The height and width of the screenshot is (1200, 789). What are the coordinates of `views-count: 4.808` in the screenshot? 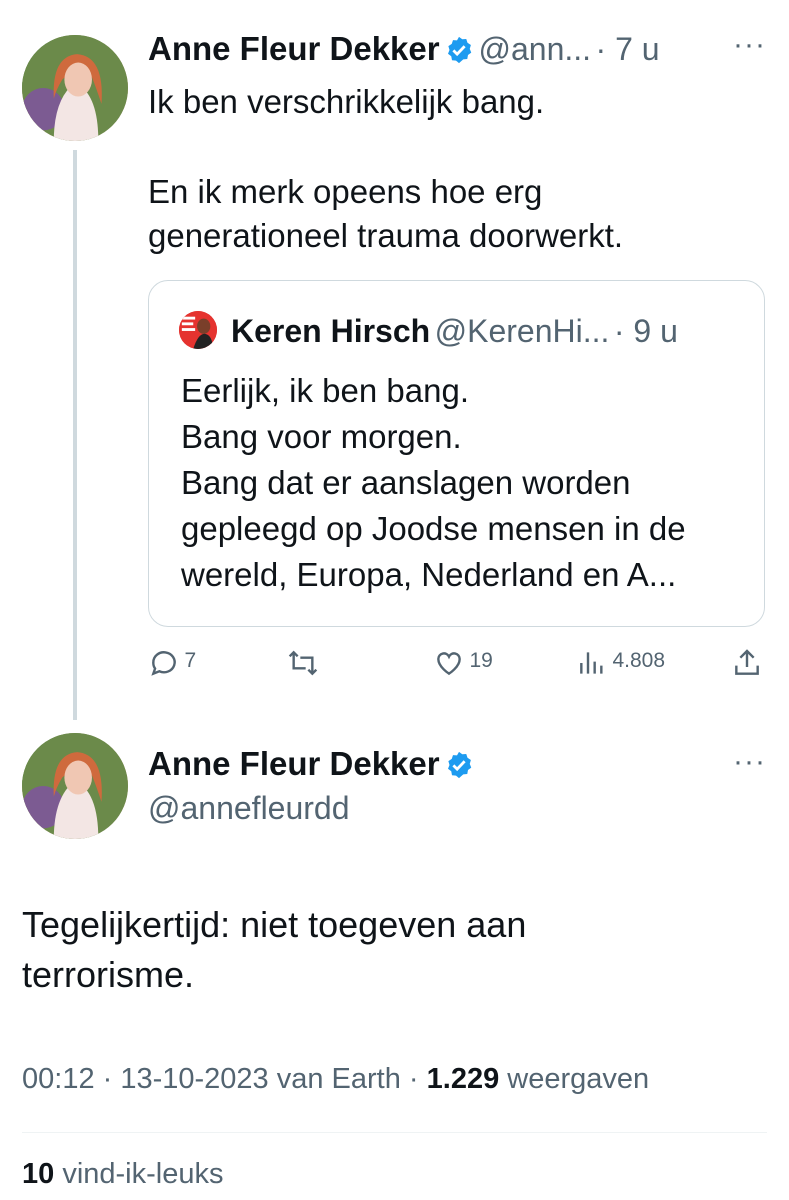 It's located at (639, 661).